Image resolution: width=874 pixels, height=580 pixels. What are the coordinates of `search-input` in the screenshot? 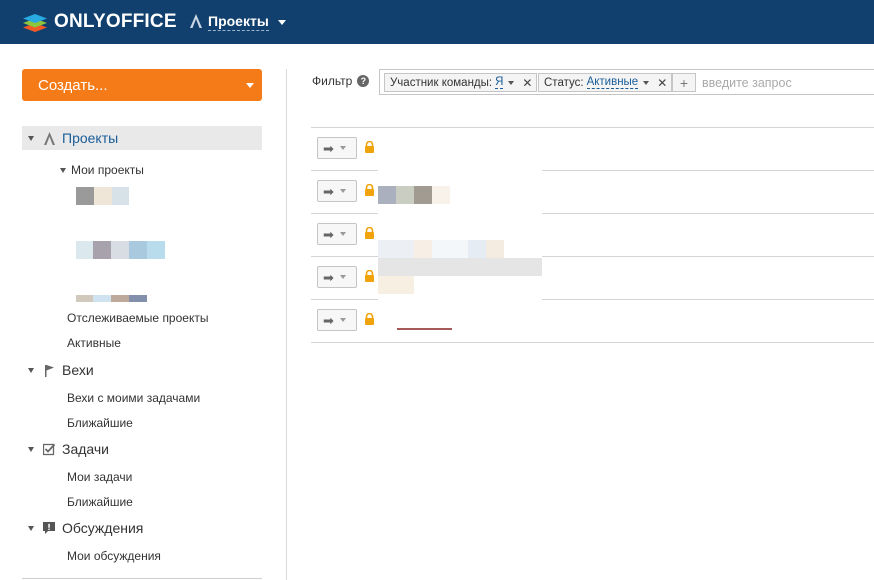 It's located at (782, 82).